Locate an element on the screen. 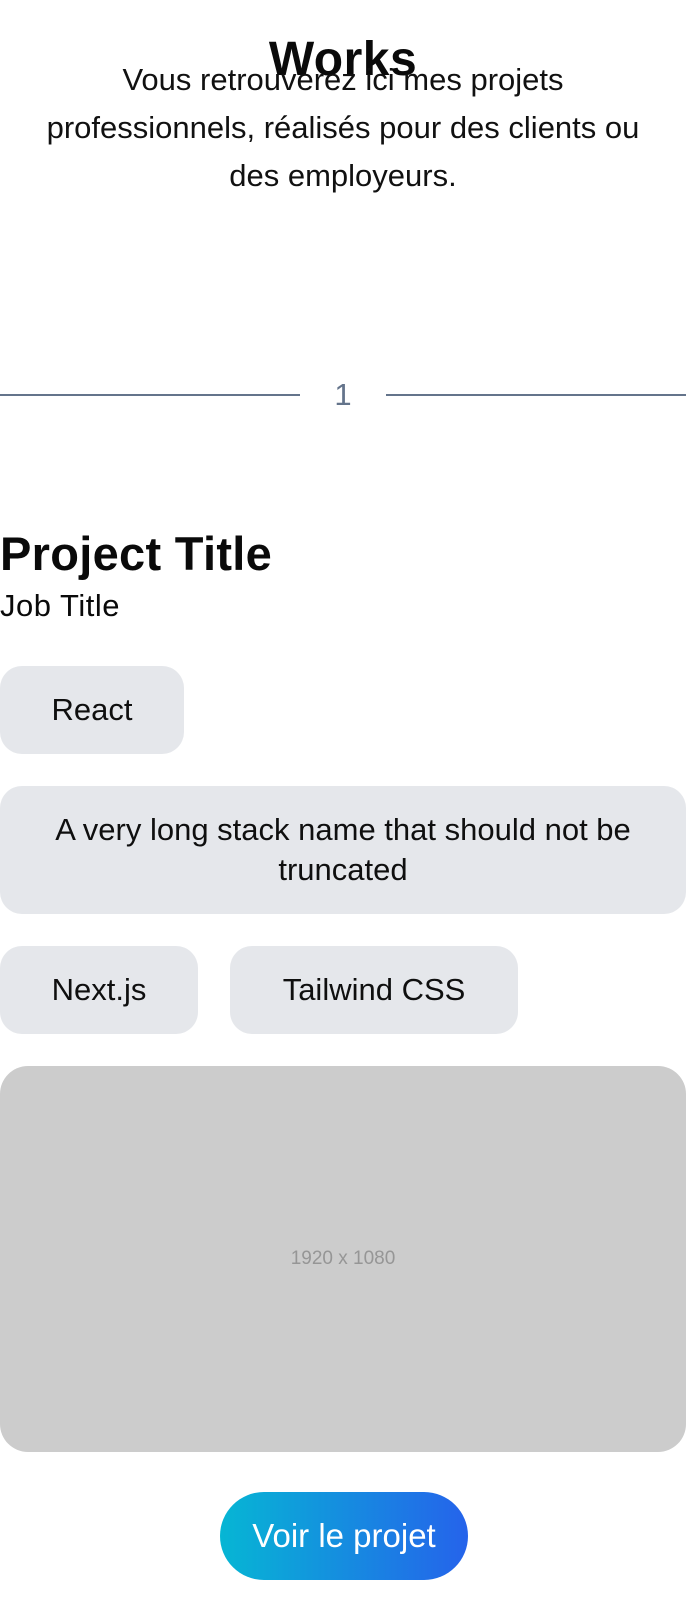 The width and height of the screenshot is (686, 1612). job-title: Job Title is located at coordinates (60, 605).